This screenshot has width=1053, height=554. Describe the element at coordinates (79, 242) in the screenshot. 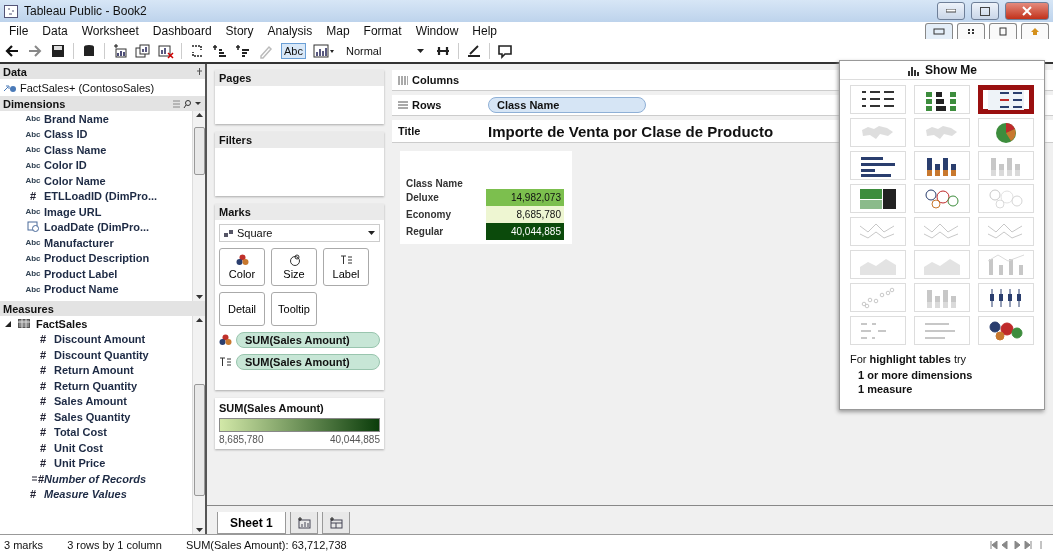

I see `field-name: Manufacturer` at that location.